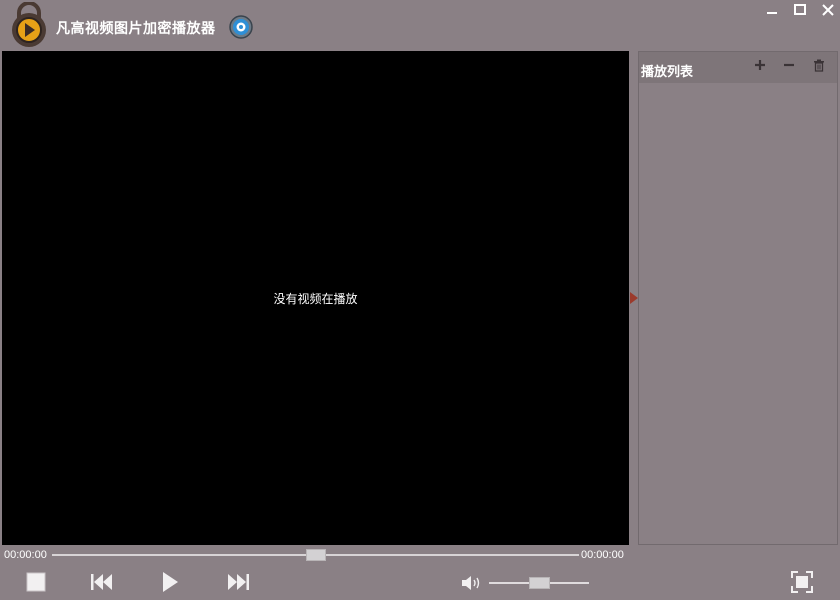 The width and height of the screenshot is (840, 600). Describe the element at coordinates (772, 10) in the screenshot. I see `minimize-button` at that location.